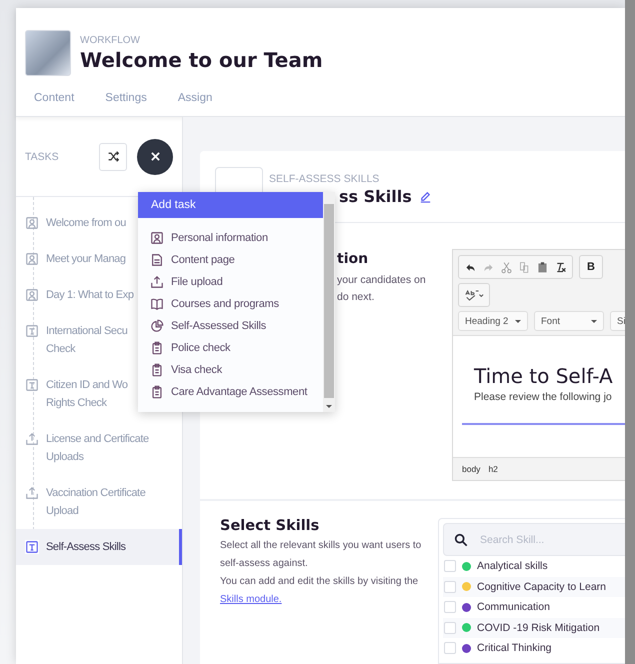 Image resolution: width=635 pixels, height=664 pixels. What do you see at coordinates (356, 297) in the screenshot?
I see `section-text: do next.` at bounding box center [356, 297].